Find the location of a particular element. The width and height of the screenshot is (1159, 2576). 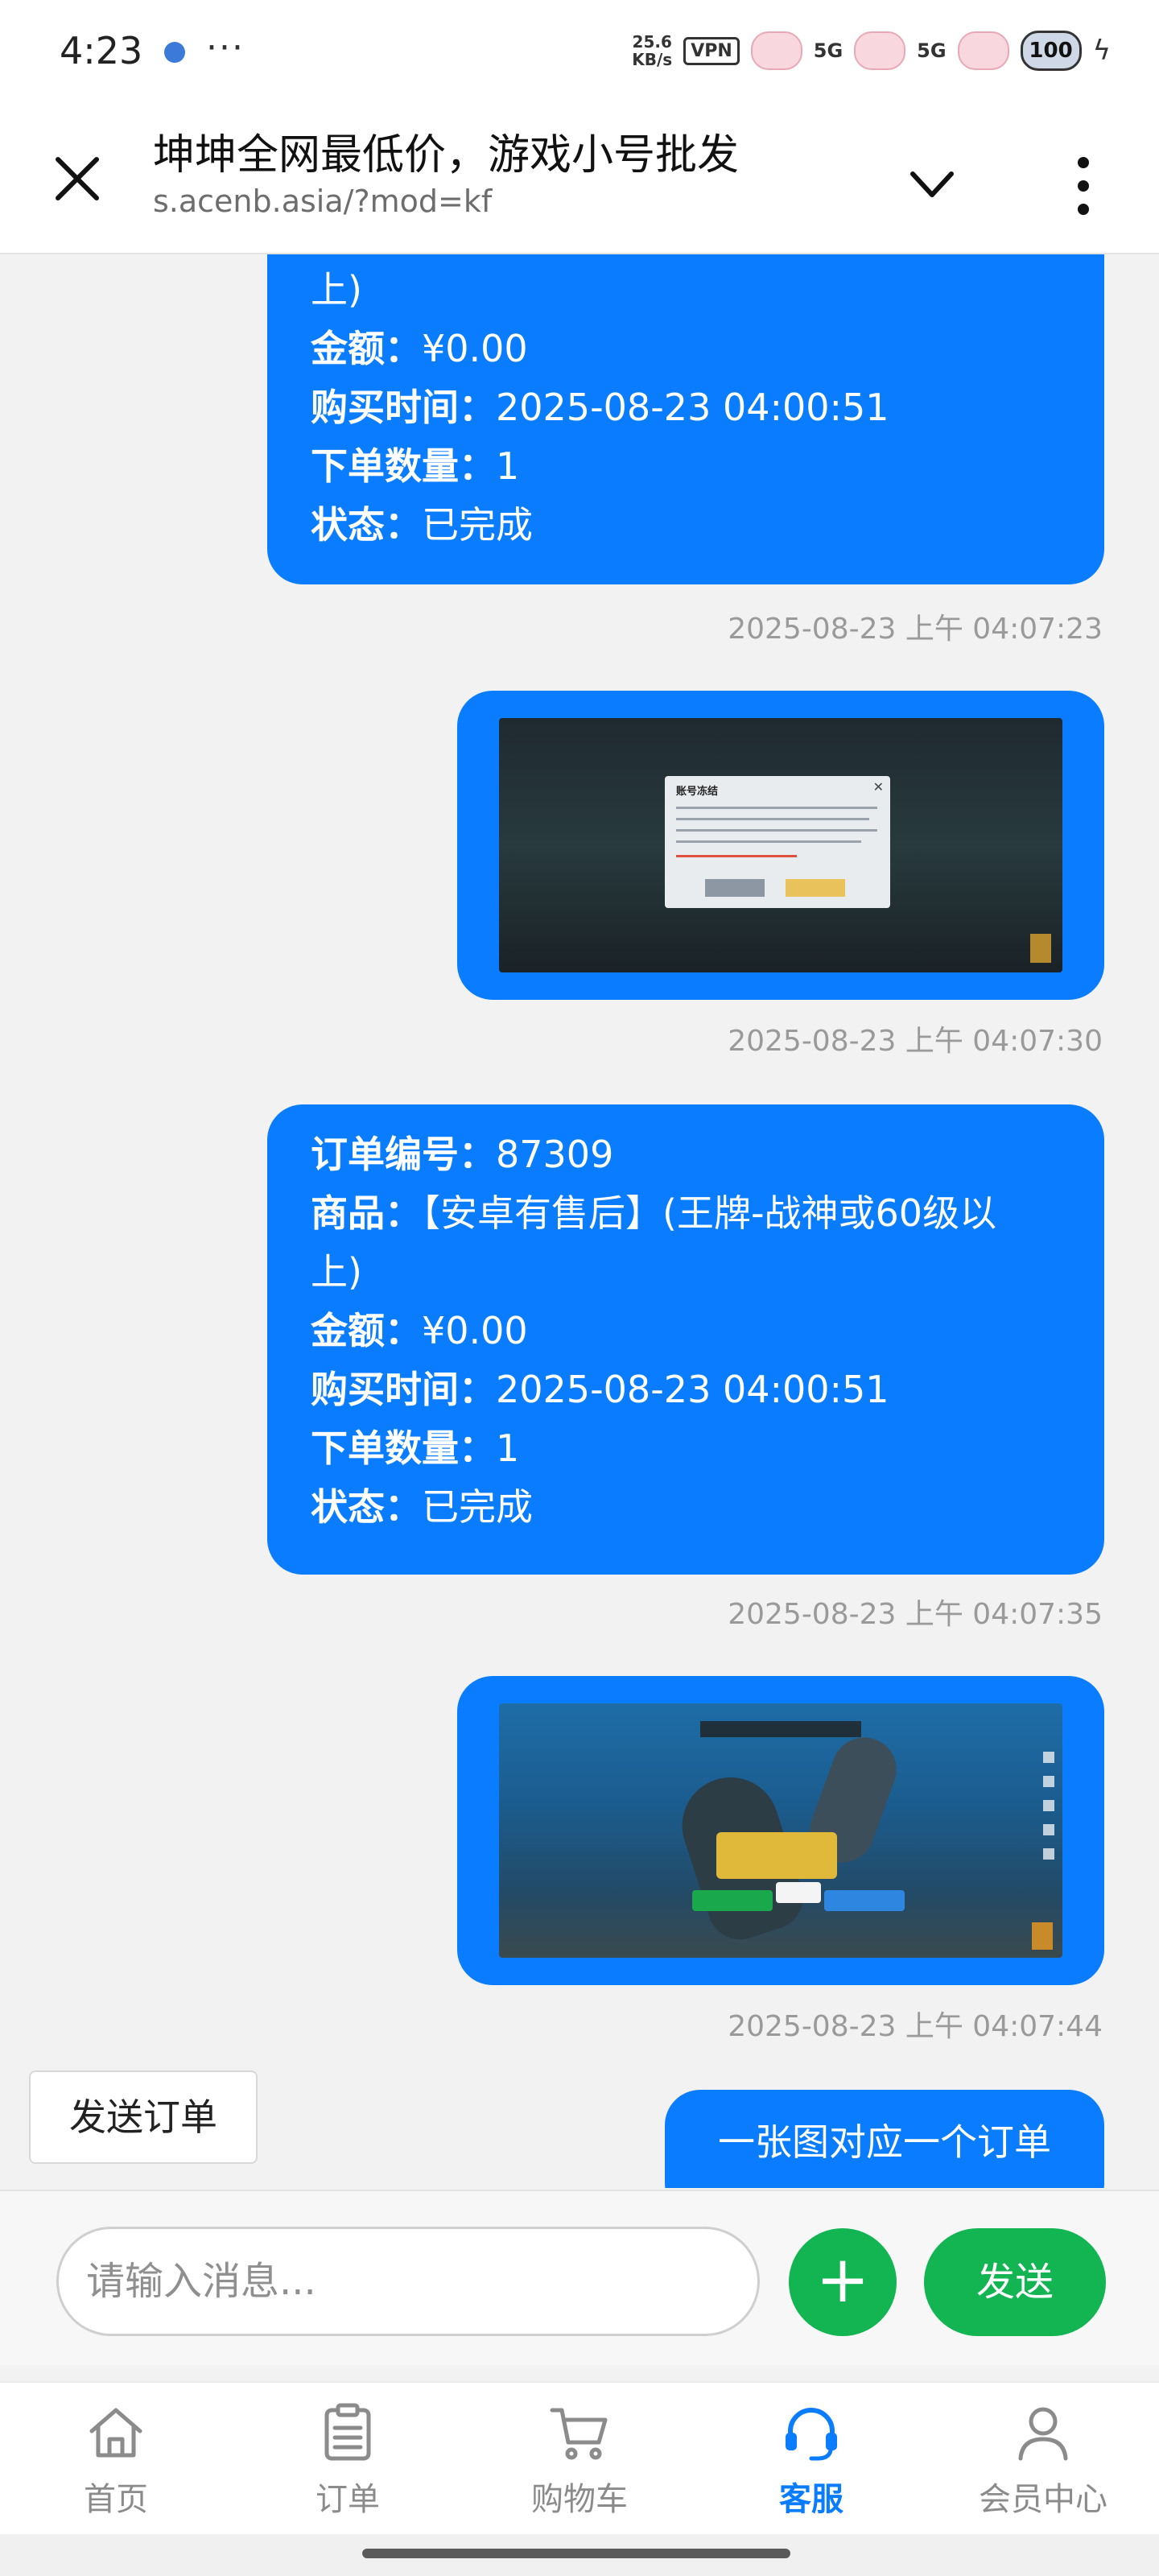

message-timestamp: 2025-08-23 上午 04:07:23 is located at coordinates (915, 629).